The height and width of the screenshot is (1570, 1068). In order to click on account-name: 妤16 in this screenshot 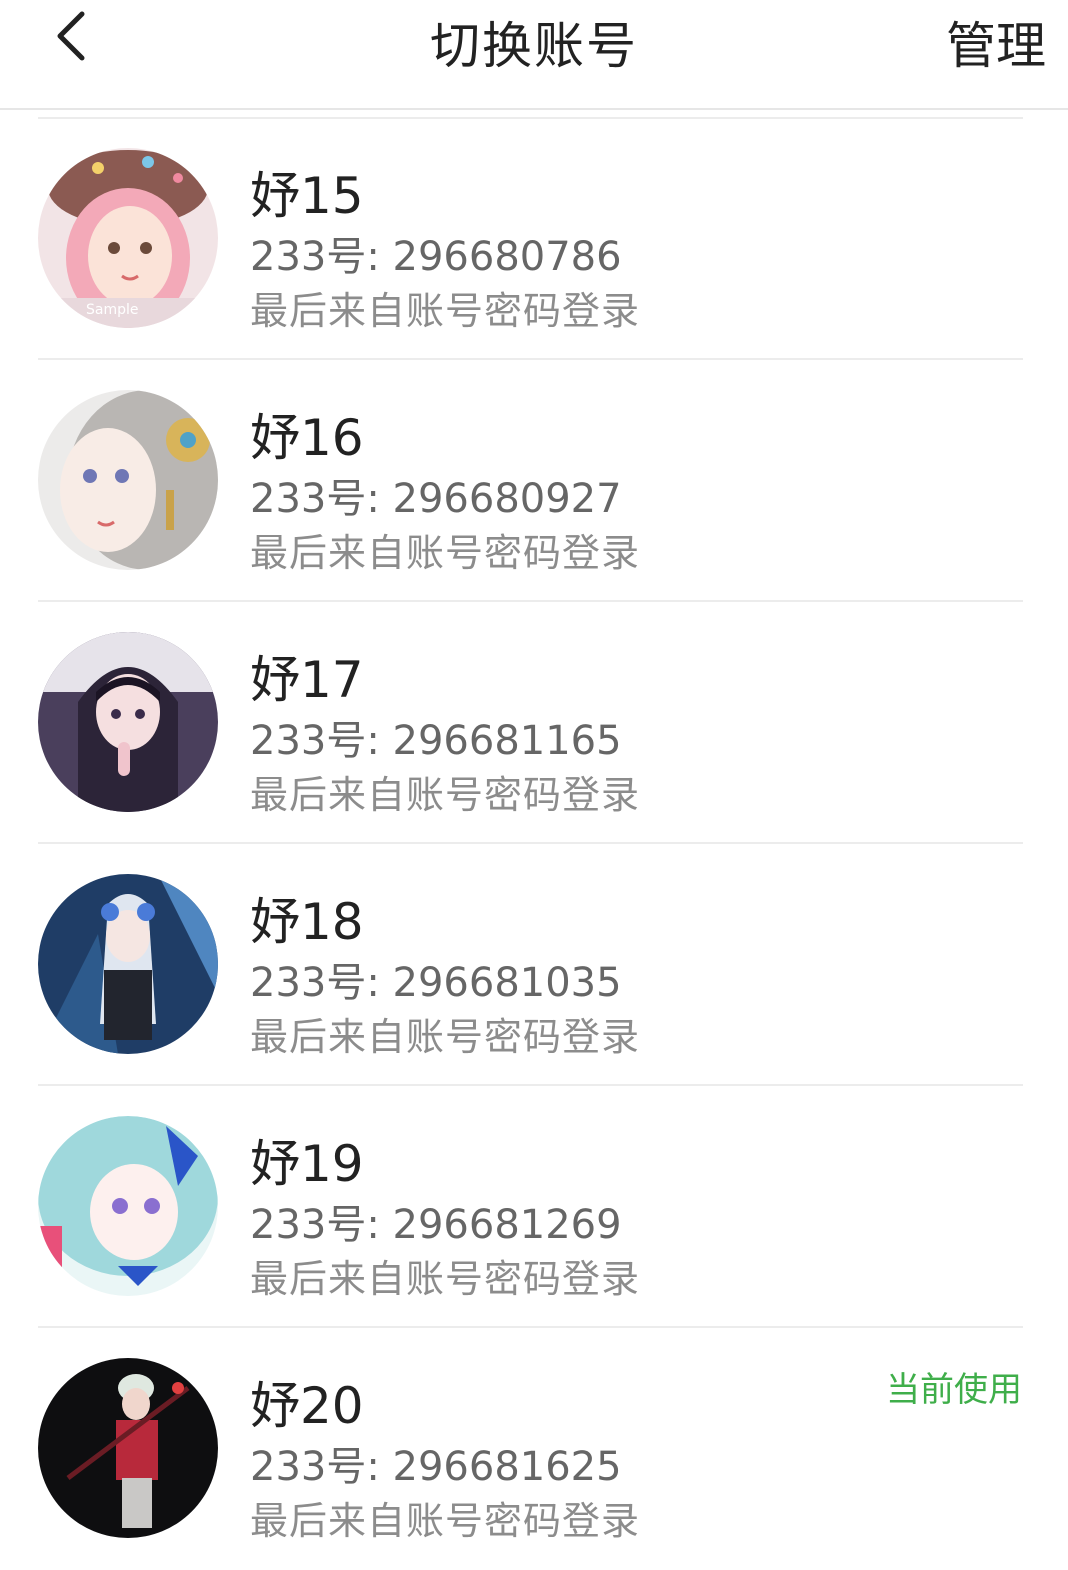, I will do `click(307, 438)`.